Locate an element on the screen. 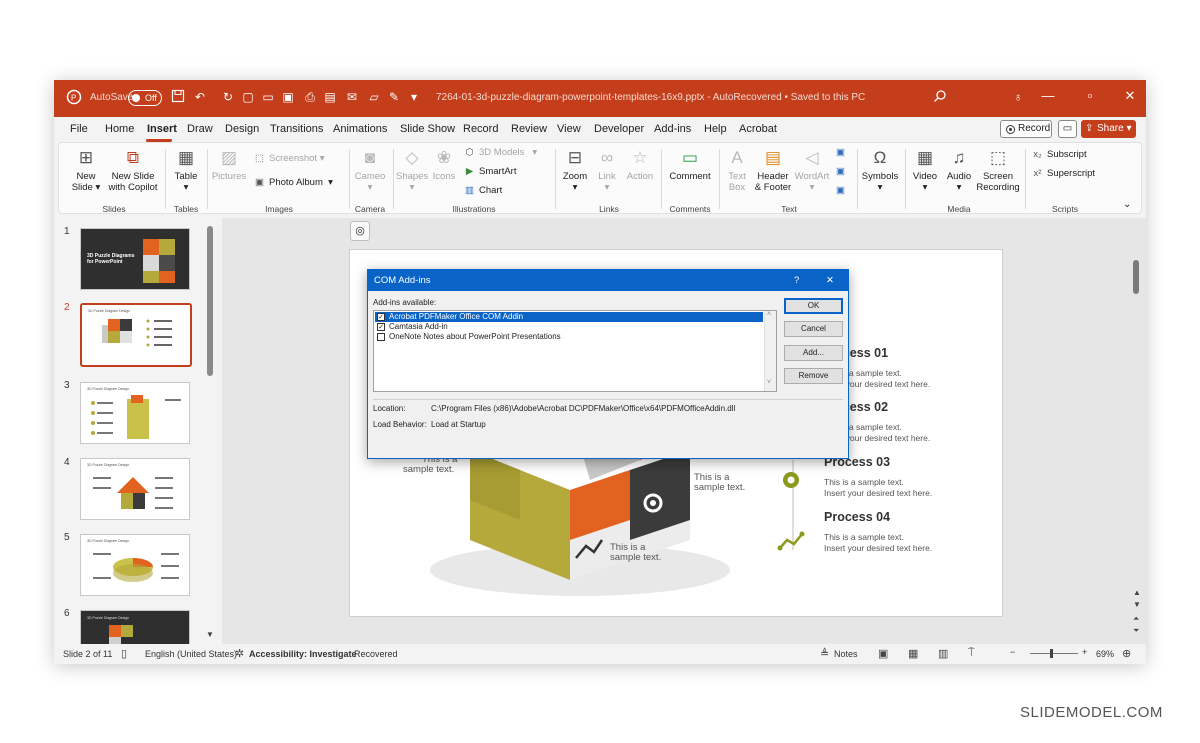 This screenshot has width=1200, height=743. subscript-button: x₂ Subscript is located at coordinates (1058, 154).